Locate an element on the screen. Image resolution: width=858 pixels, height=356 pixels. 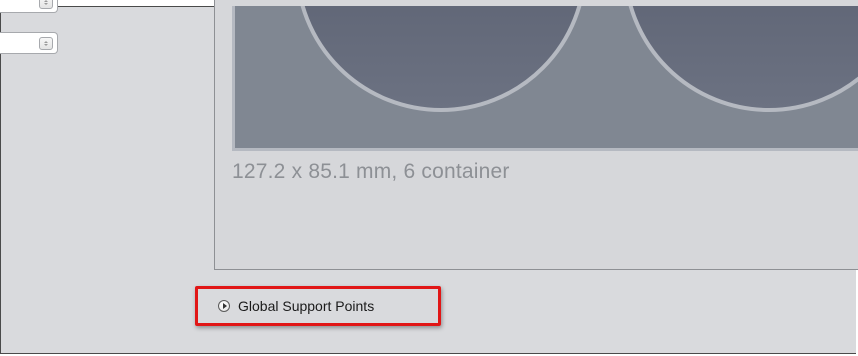
global-support-points-expander: Global Support Points is located at coordinates (318, 306).